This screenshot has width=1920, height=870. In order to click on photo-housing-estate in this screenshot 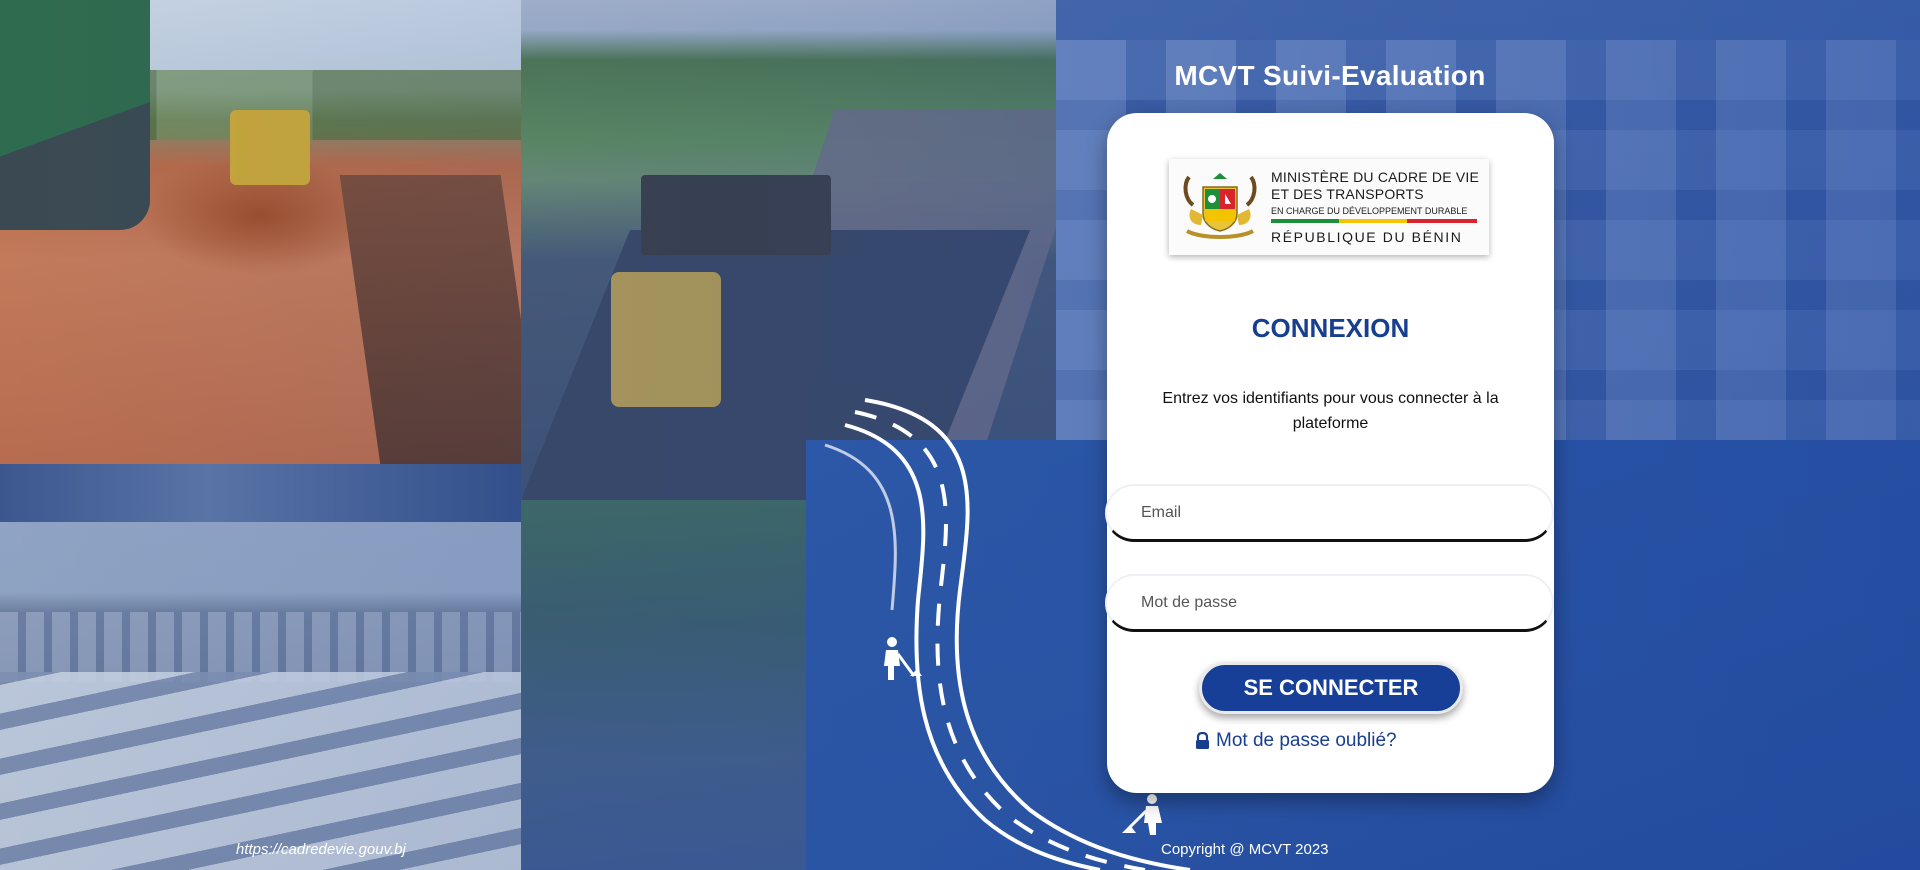, I will do `click(267, 696)`.